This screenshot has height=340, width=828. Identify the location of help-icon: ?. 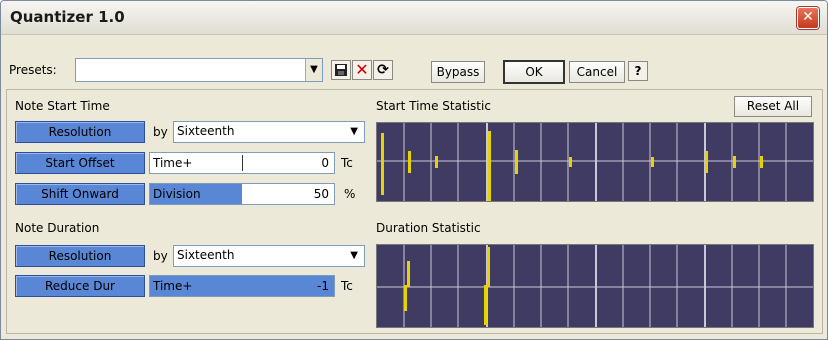
(638, 71).